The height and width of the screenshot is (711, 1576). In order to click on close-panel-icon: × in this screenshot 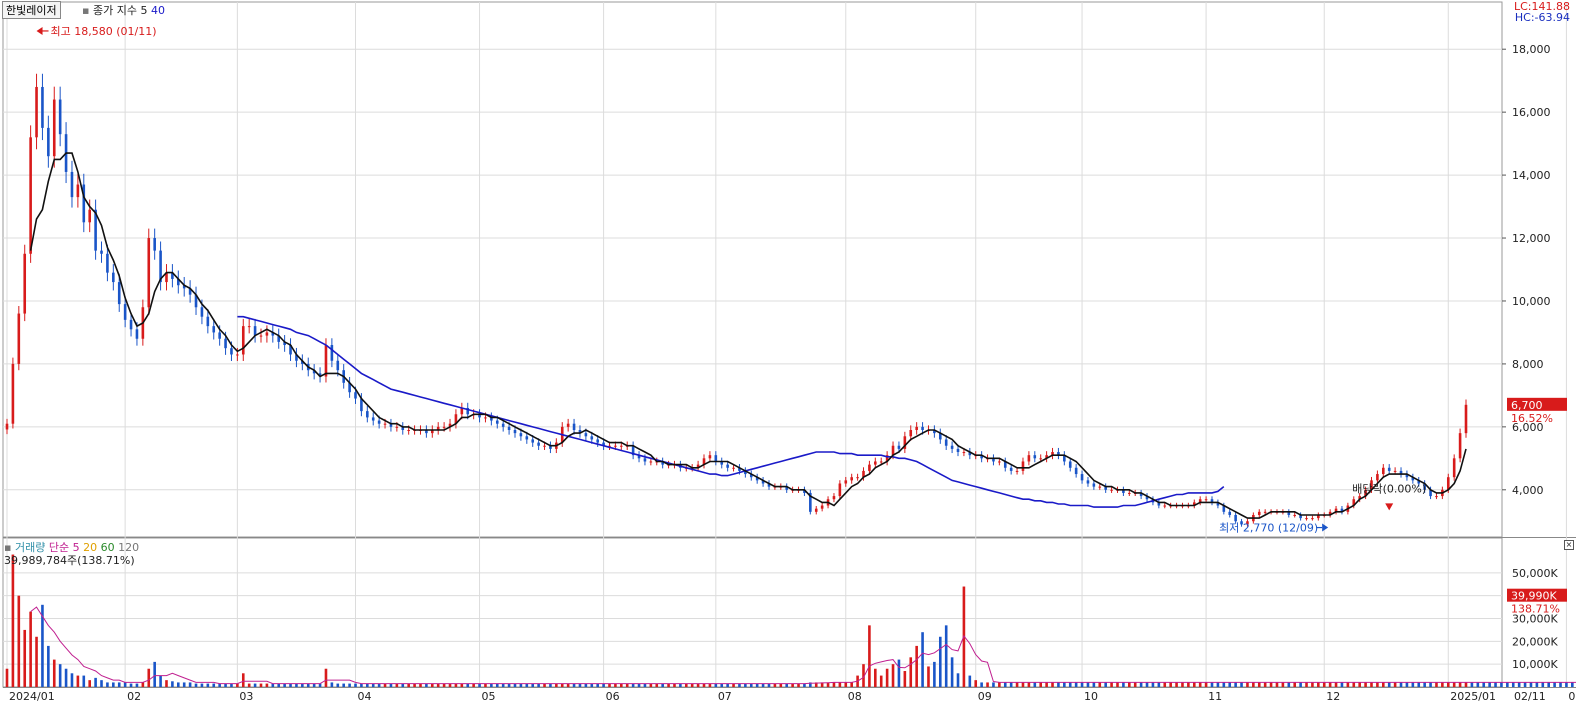, I will do `click(1569, 545)`.